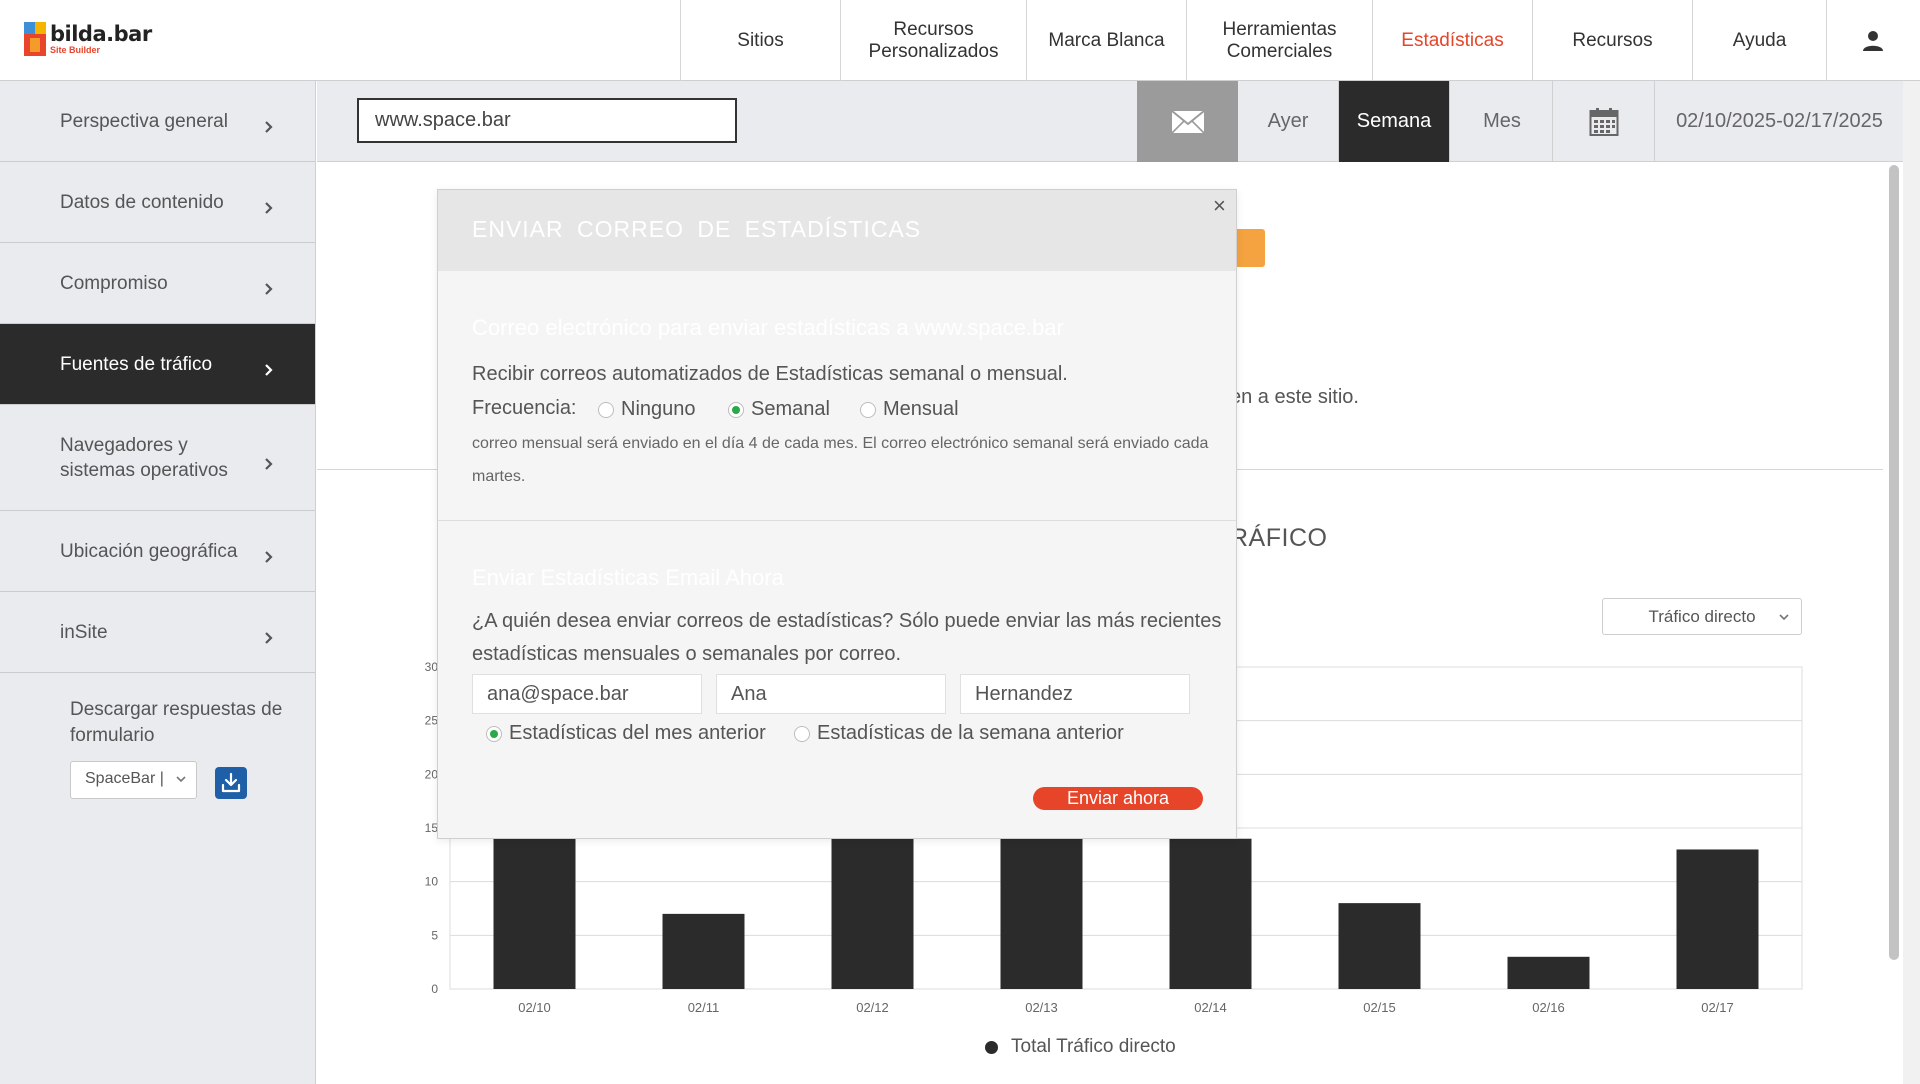 This screenshot has width=1920, height=1084. I want to click on calendar-button, so click(1604, 121).